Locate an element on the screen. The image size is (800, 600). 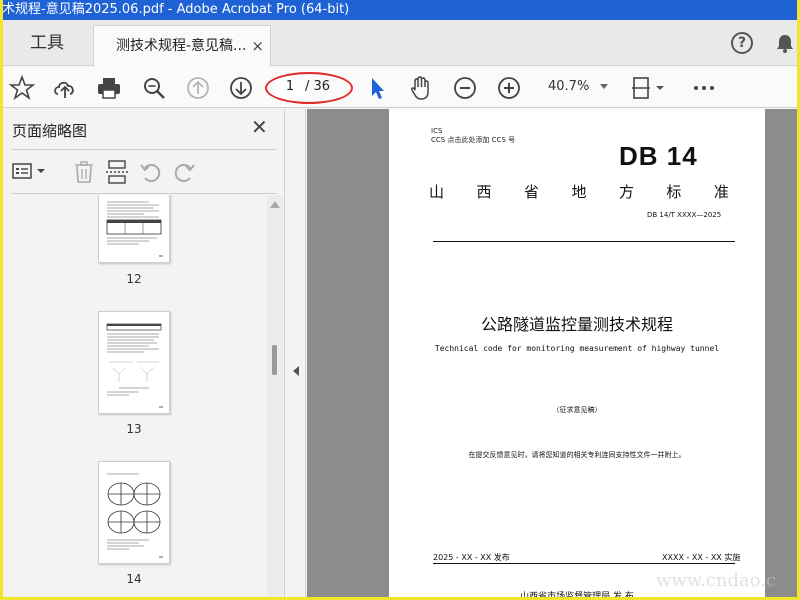
thumbnail-label: 14 is located at coordinates (134, 579).